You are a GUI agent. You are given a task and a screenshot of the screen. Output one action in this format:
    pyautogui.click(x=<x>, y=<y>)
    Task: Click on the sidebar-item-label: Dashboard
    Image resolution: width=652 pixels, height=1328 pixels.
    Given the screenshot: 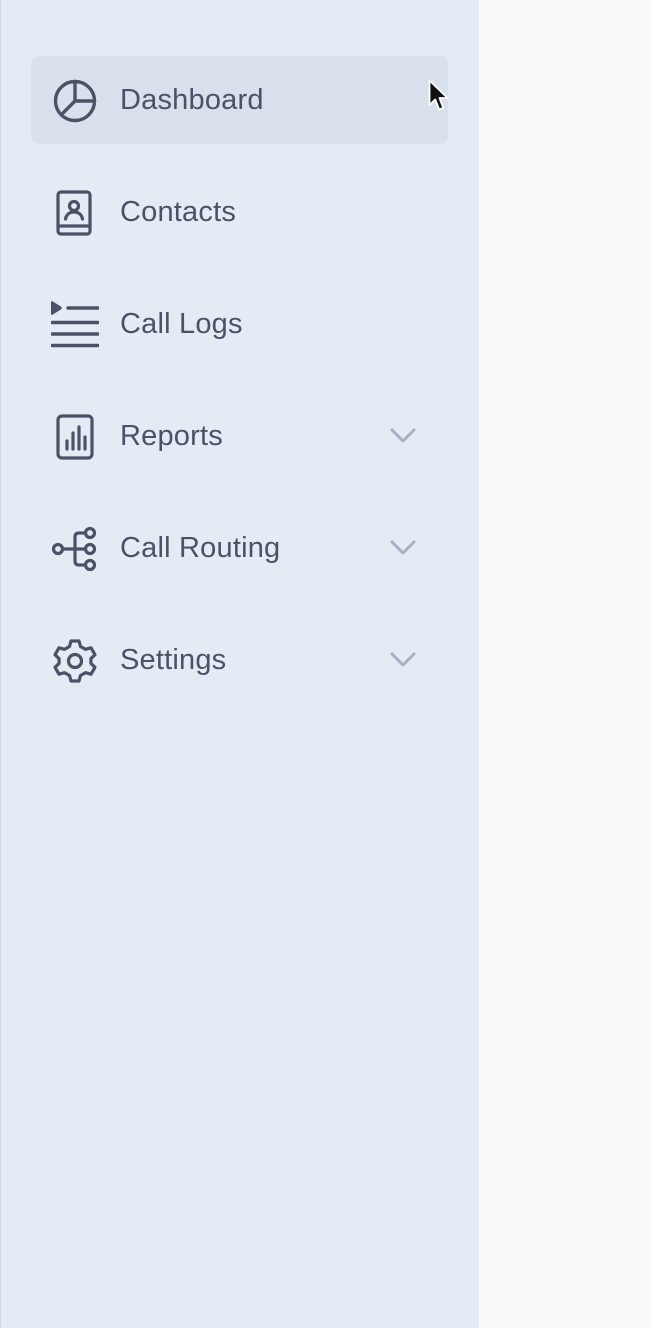 What is the action you would take?
    pyautogui.click(x=192, y=100)
    